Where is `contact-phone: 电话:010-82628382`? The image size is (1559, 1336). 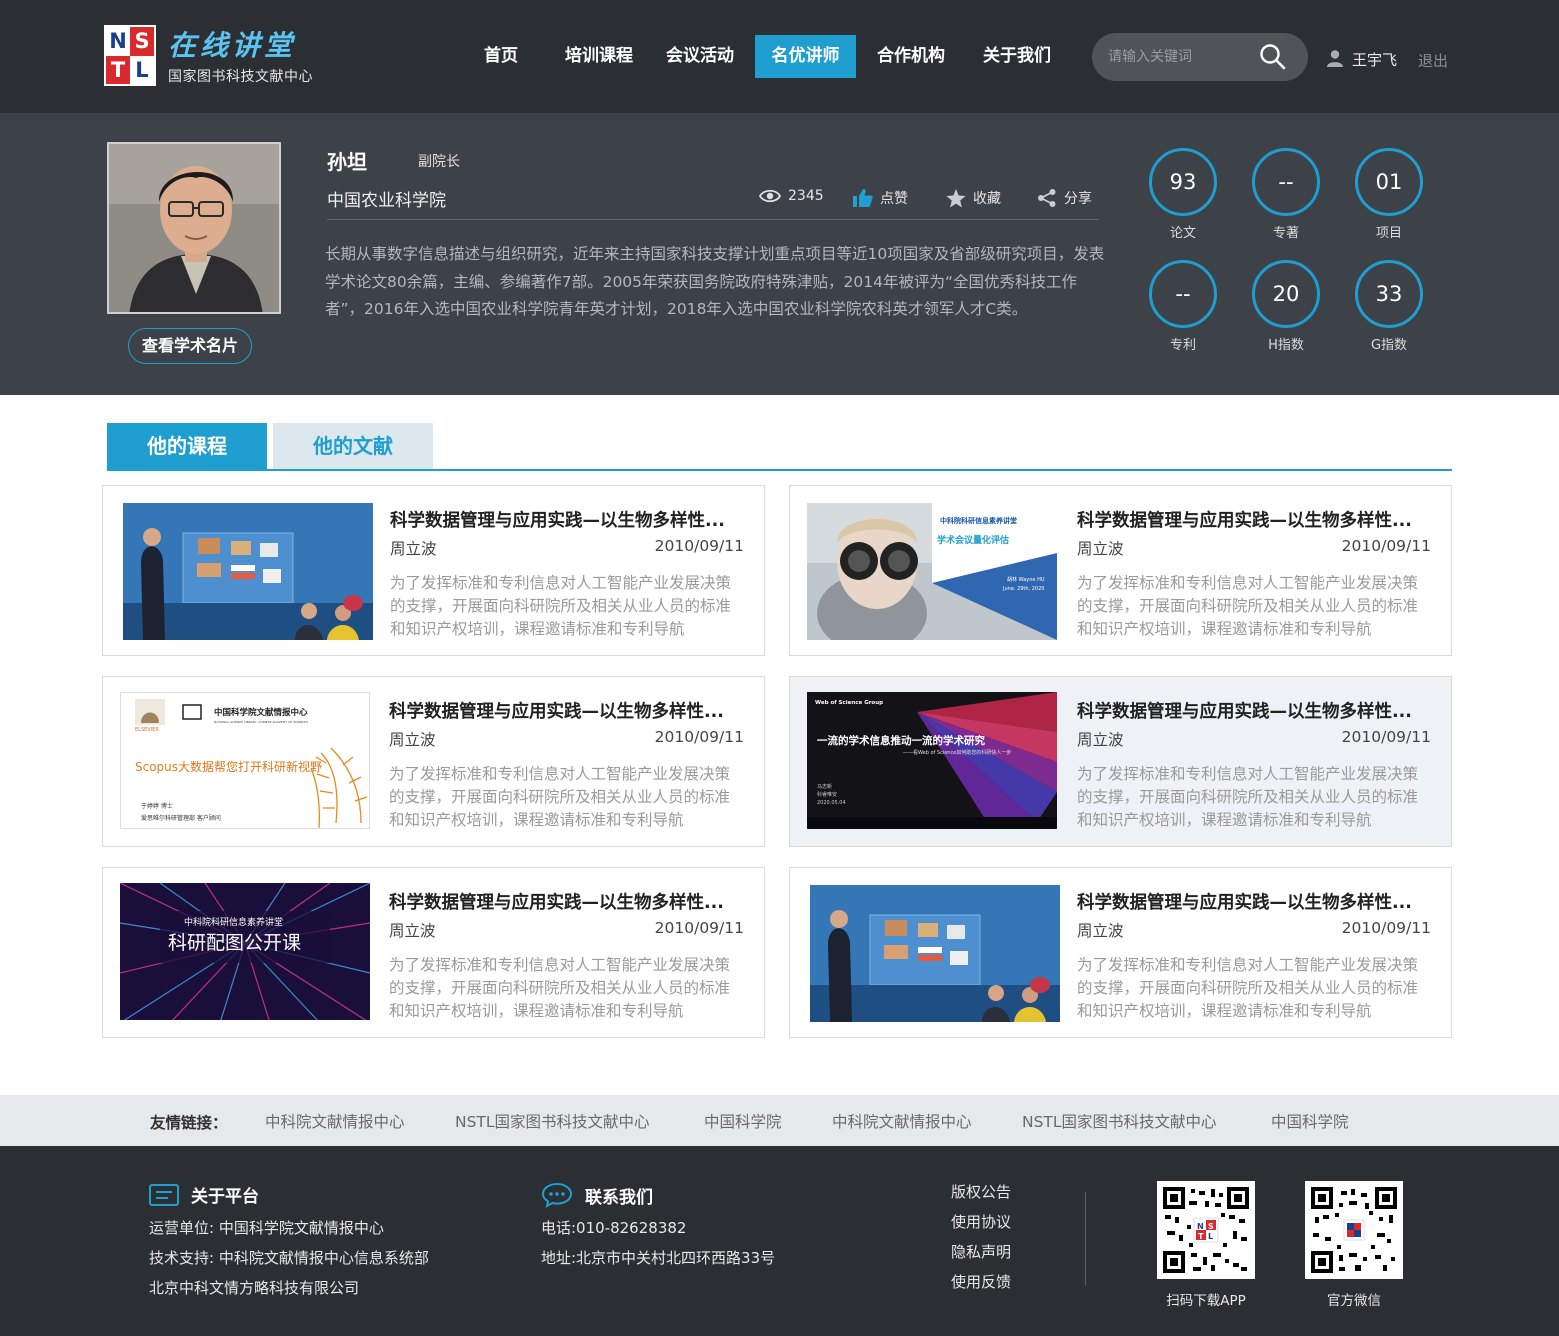 contact-phone: 电话:010-82628382 is located at coordinates (614, 1228).